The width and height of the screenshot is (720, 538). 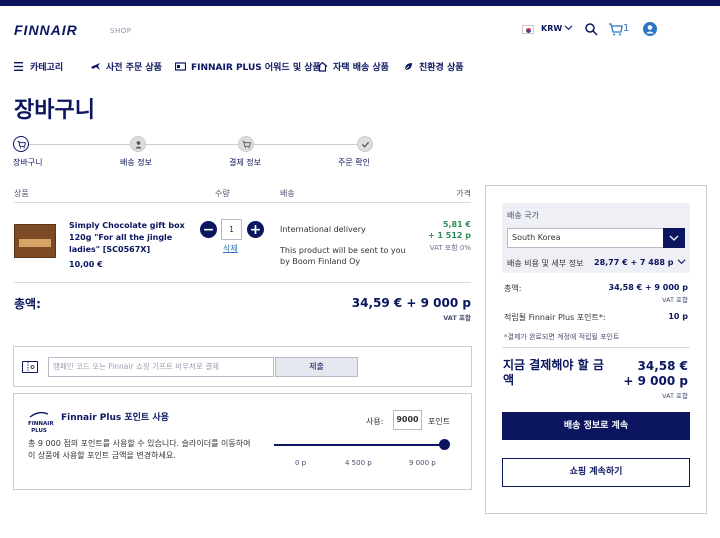 What do you see at coordinates (30, 367) in the screenshot?
I see `voucher-icon` at bounding box center [30, 367].